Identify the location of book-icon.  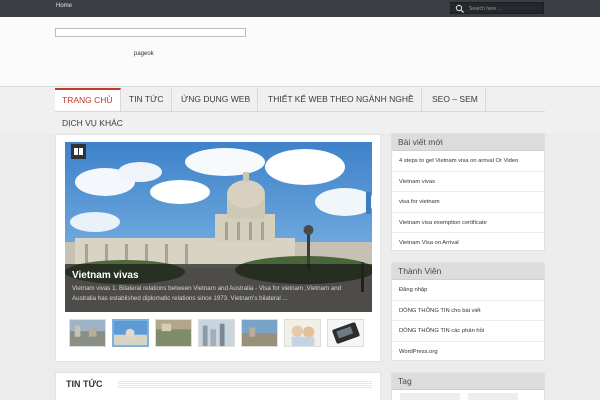
(78, 151).